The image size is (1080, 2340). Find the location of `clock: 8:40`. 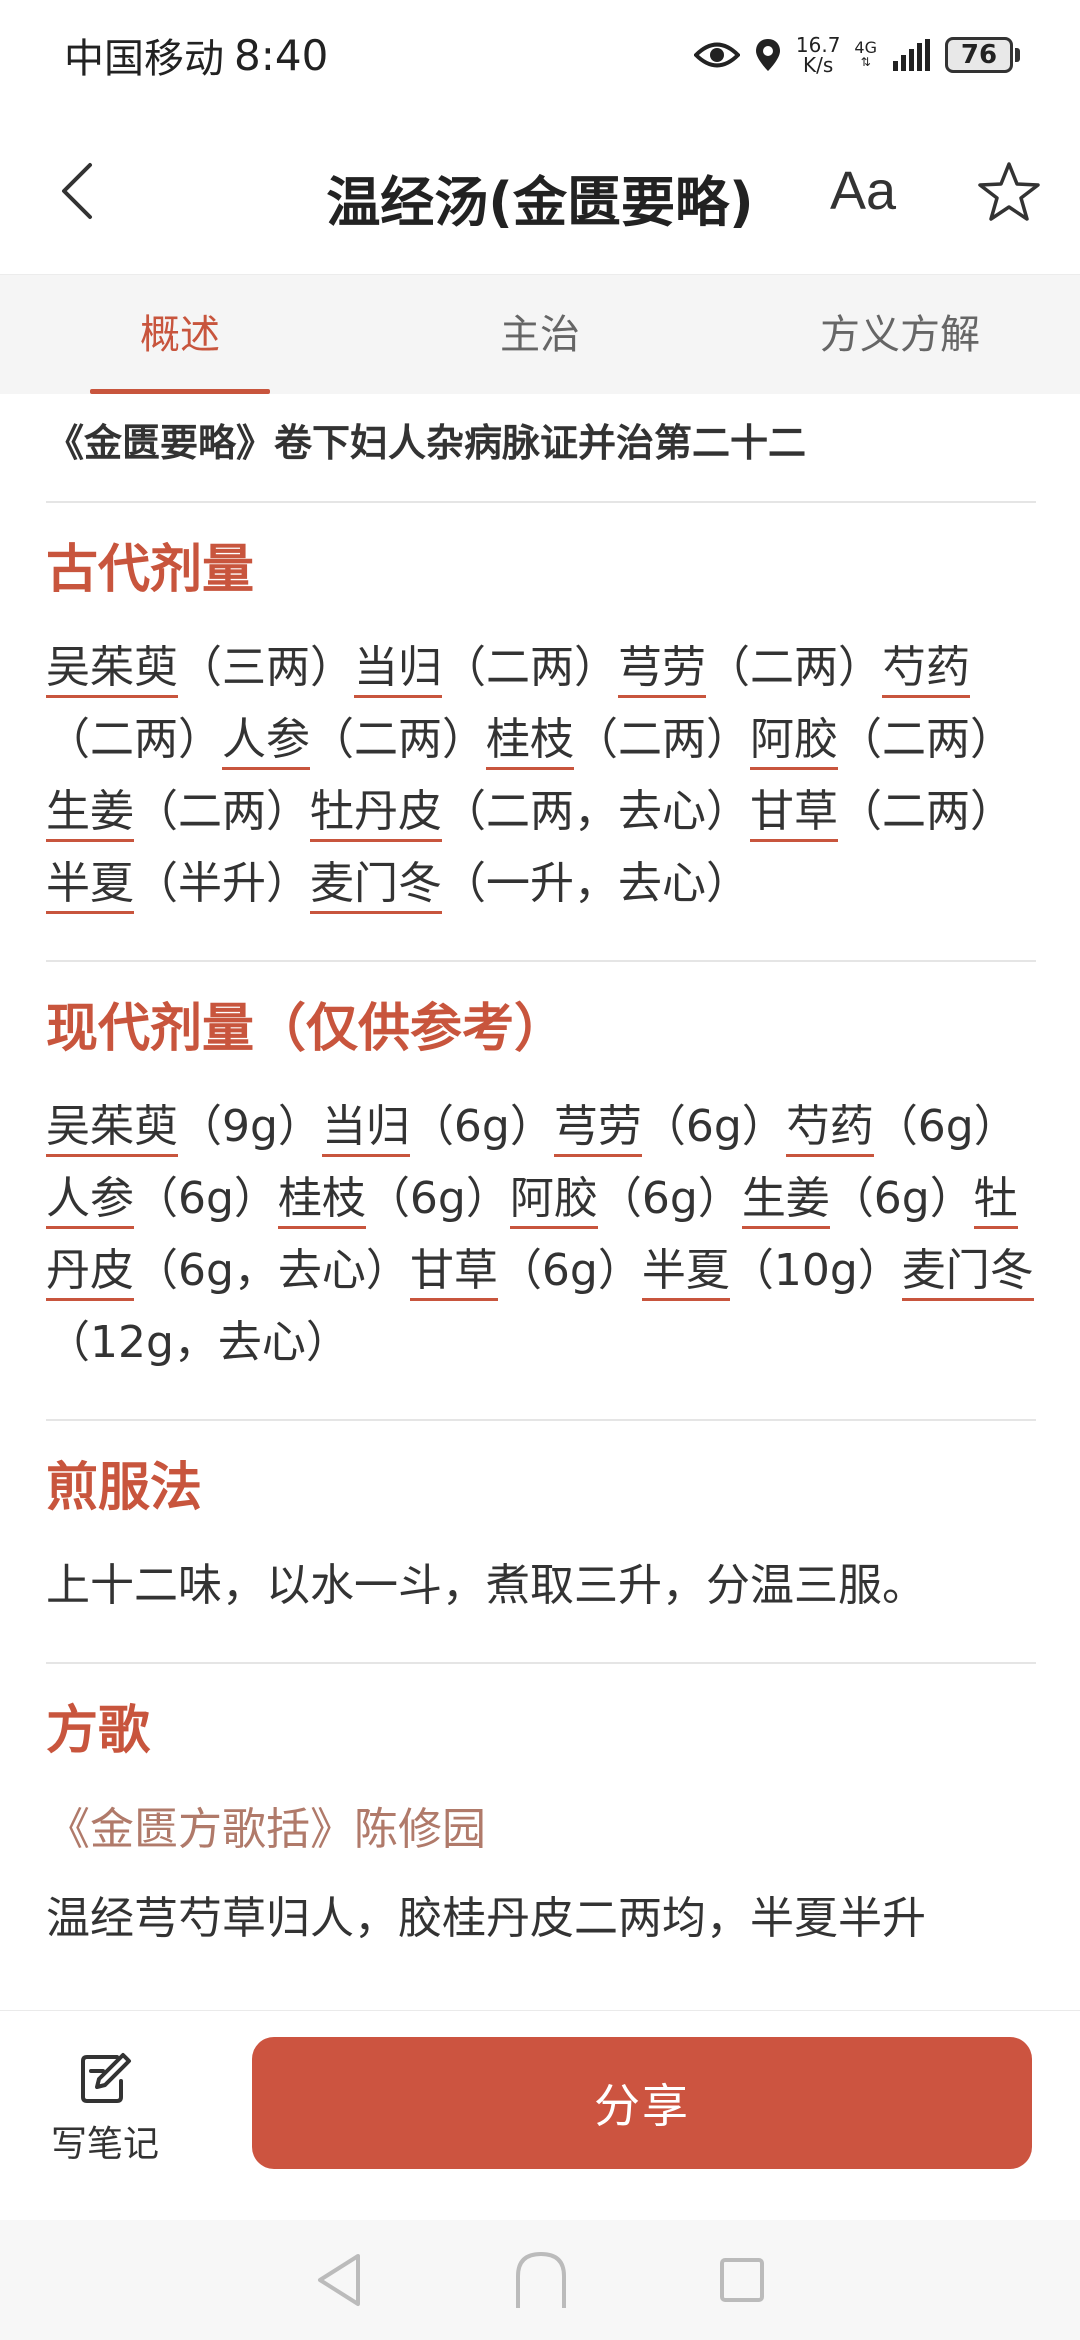

clock: 8:40 is located at coordinates (281, 55).